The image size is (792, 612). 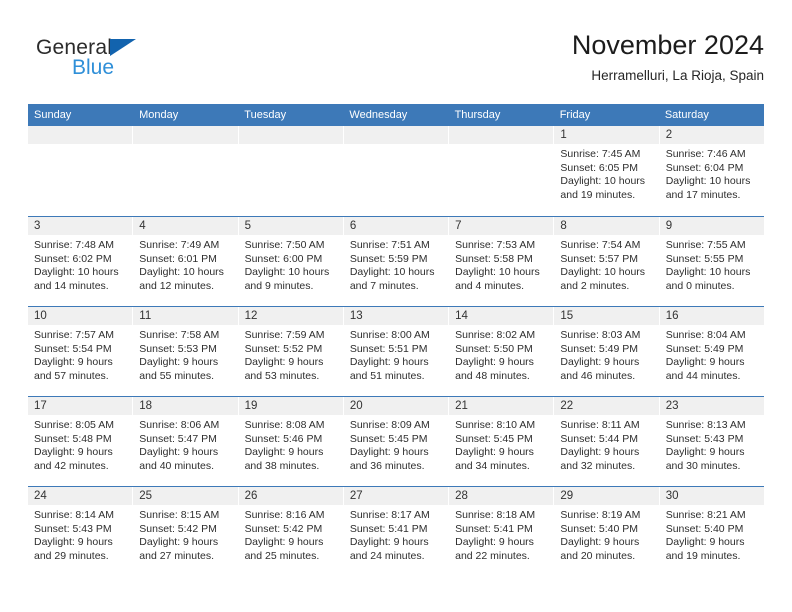 What do you see at coordinates (711, 226) in the screenshot?
I see `day-number: 9` at bounding box center [711, 226].